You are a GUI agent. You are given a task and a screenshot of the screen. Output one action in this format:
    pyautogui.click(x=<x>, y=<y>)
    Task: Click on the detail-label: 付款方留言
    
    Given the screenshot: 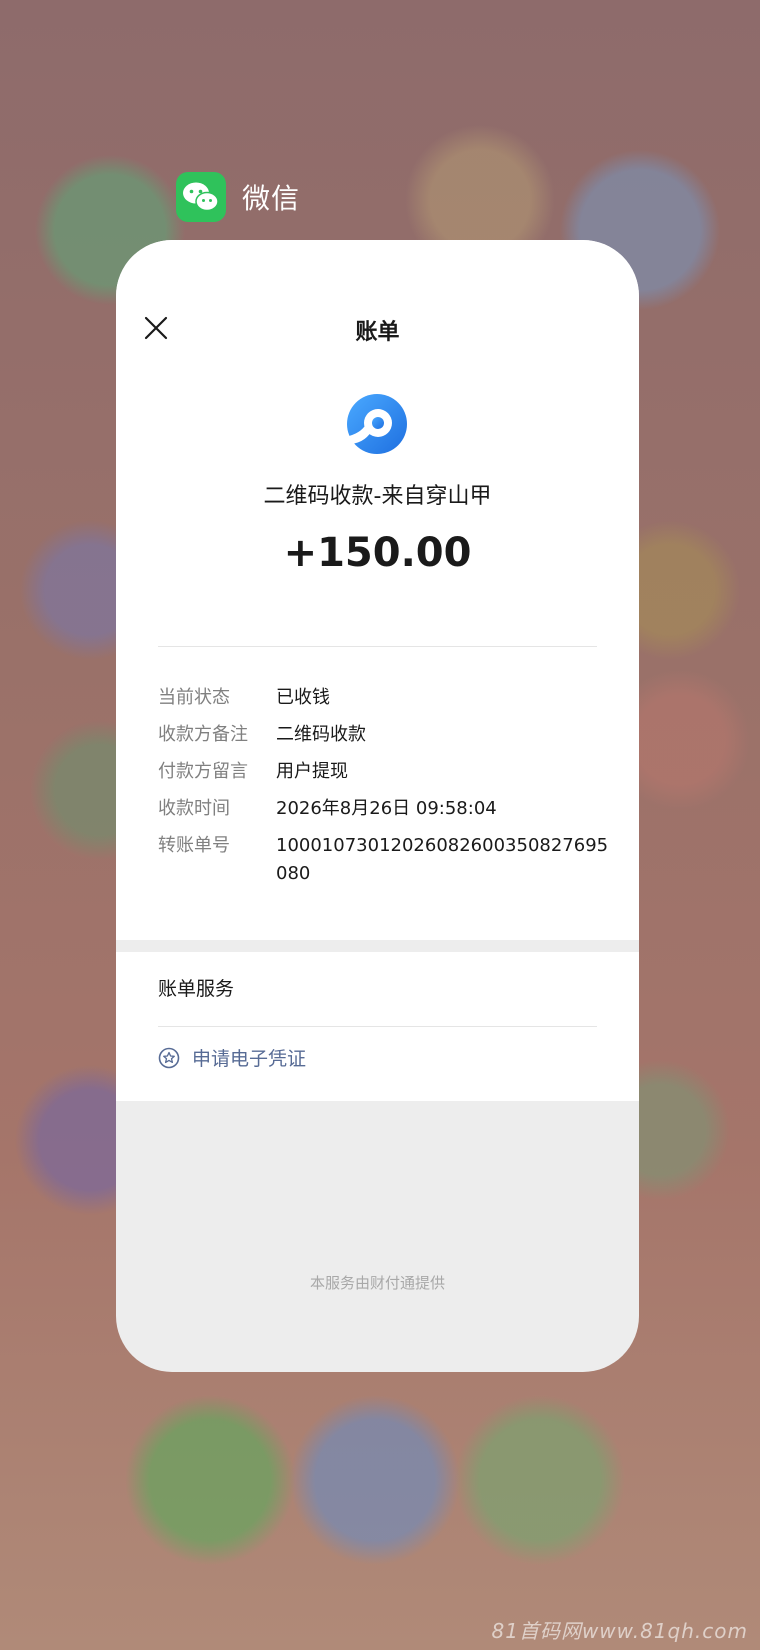 What is the action you would take?
    pyautogui.click(x=203, y=771)
    